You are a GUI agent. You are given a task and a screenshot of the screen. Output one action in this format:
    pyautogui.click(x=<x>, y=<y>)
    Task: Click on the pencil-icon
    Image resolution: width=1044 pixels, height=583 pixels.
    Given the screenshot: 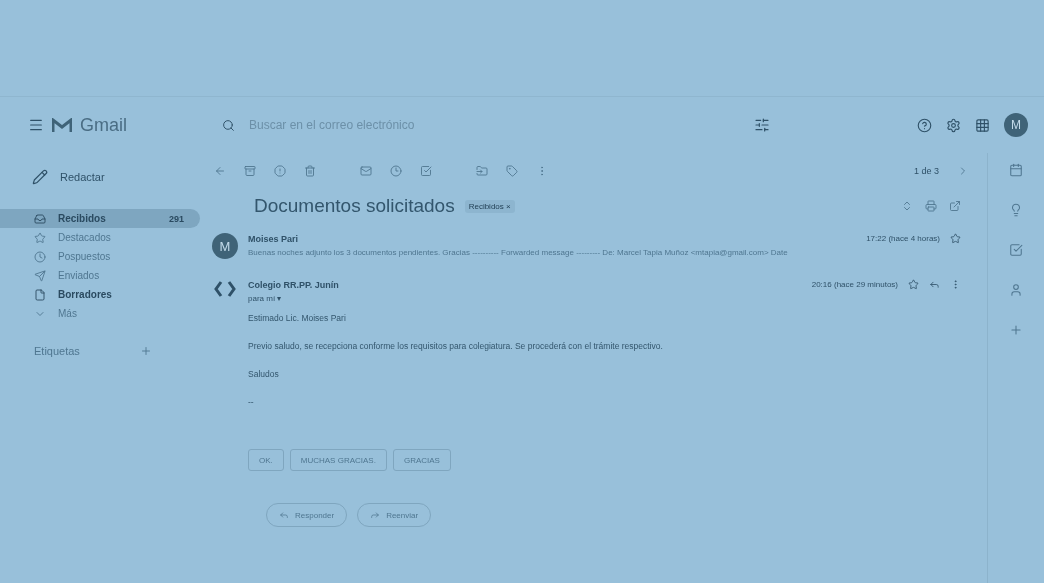 What is the action you would take?
    pyautogui.click(x=40, y=177)
    